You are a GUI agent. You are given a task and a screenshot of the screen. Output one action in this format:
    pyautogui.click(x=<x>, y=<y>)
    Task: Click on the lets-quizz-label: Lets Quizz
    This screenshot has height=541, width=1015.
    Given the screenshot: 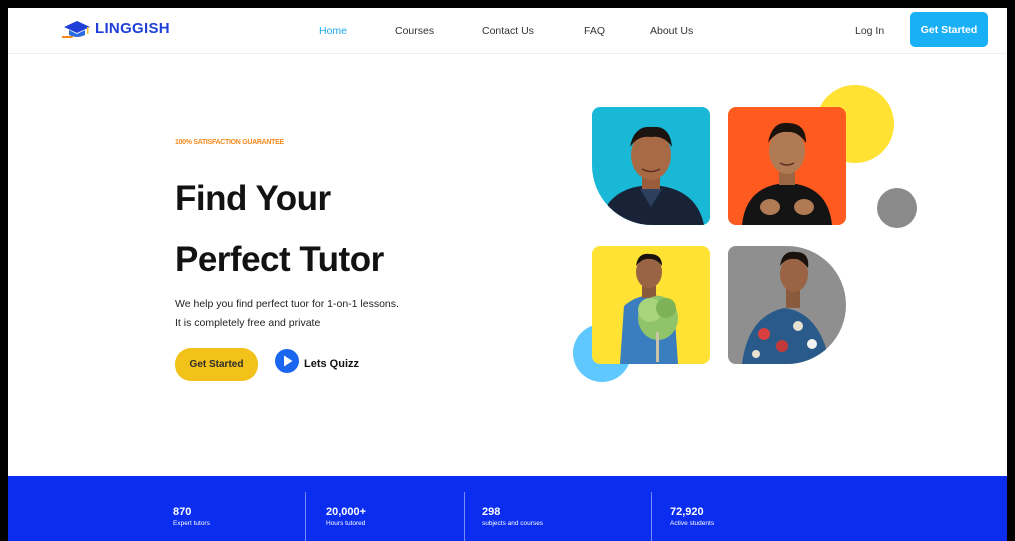 What is the action you would take?
    pyautogui.click(x=332, y=363)
    